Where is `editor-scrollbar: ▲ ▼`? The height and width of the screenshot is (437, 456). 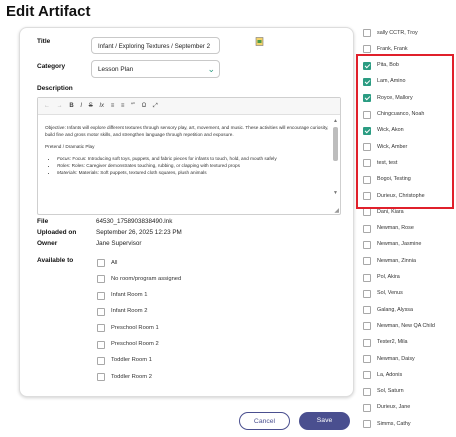 editor-scrollbar: ▲ ▼ is located at coordinates (335, 157).